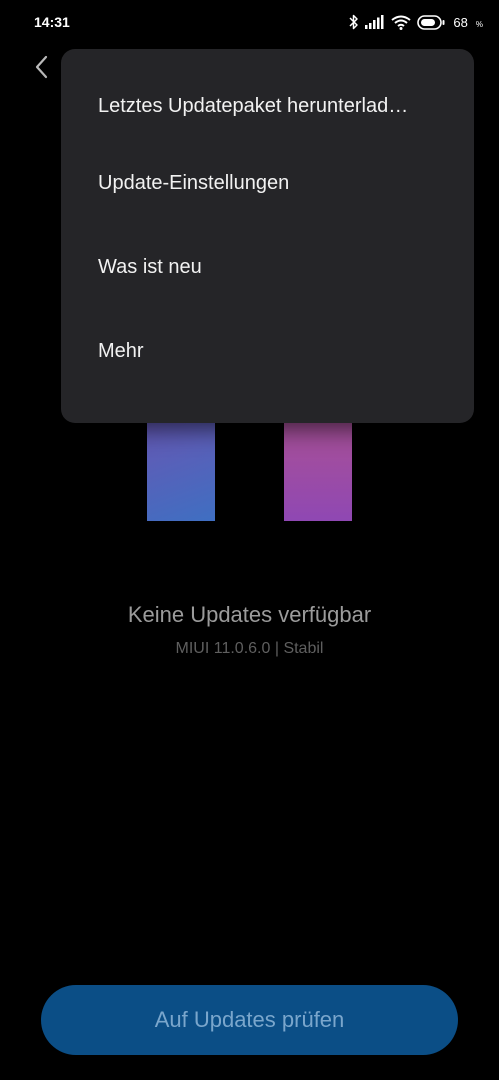 The height and width of the screenshot is (1080, 499). I want to click on back-chevron-icon, so click(42, 67).